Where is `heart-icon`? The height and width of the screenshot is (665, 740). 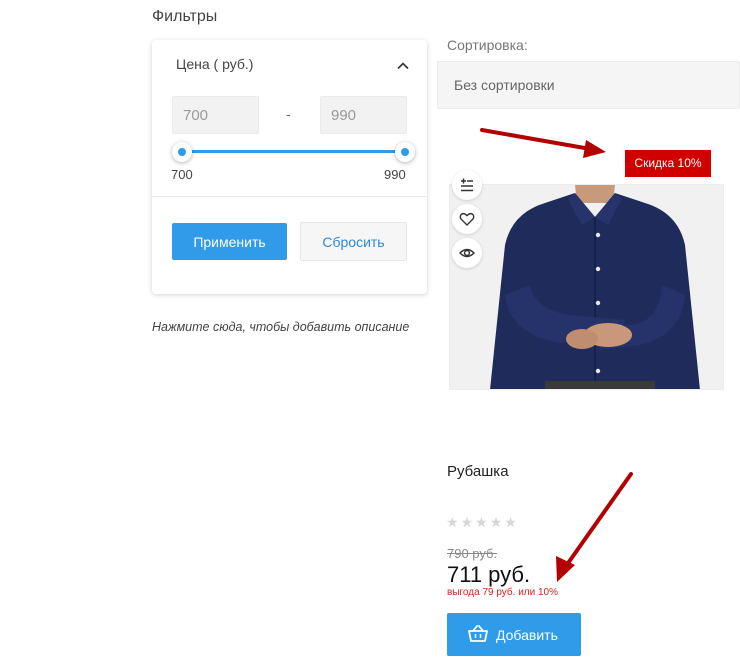 heart-icon is located at coordinates (467, 219).